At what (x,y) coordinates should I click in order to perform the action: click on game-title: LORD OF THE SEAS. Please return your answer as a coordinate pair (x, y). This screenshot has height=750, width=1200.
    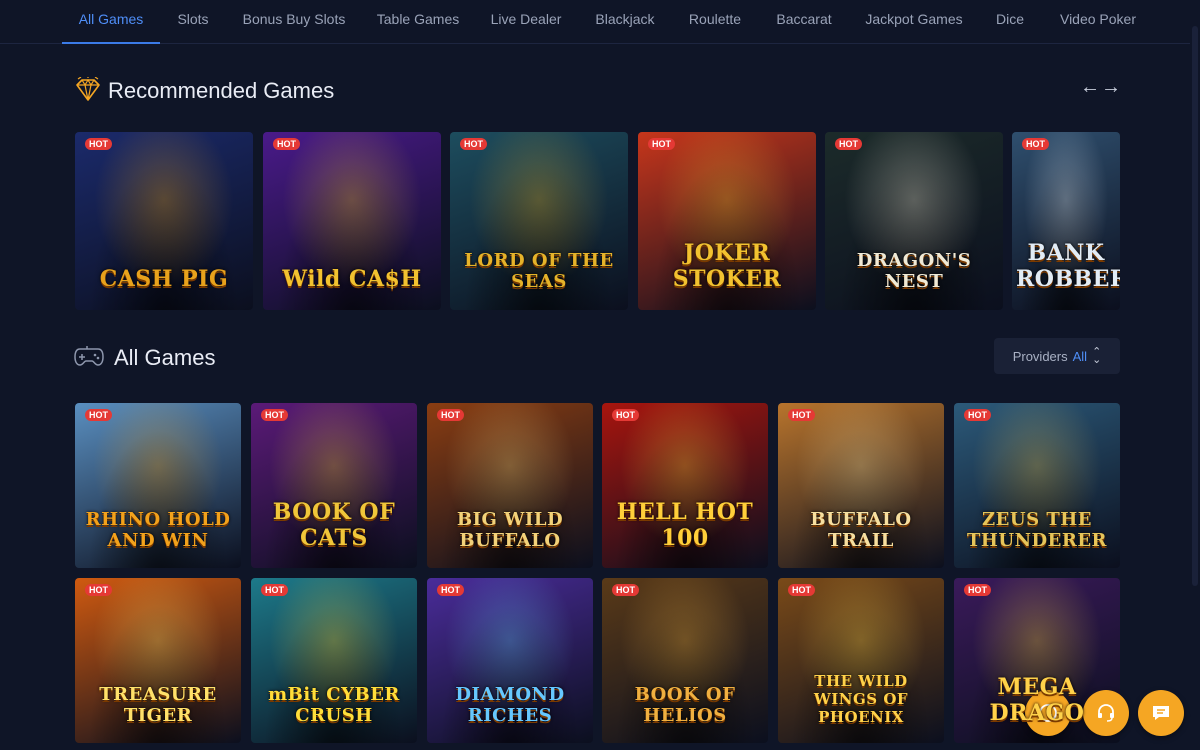
    Looking at the image, I should click on (539, 271).